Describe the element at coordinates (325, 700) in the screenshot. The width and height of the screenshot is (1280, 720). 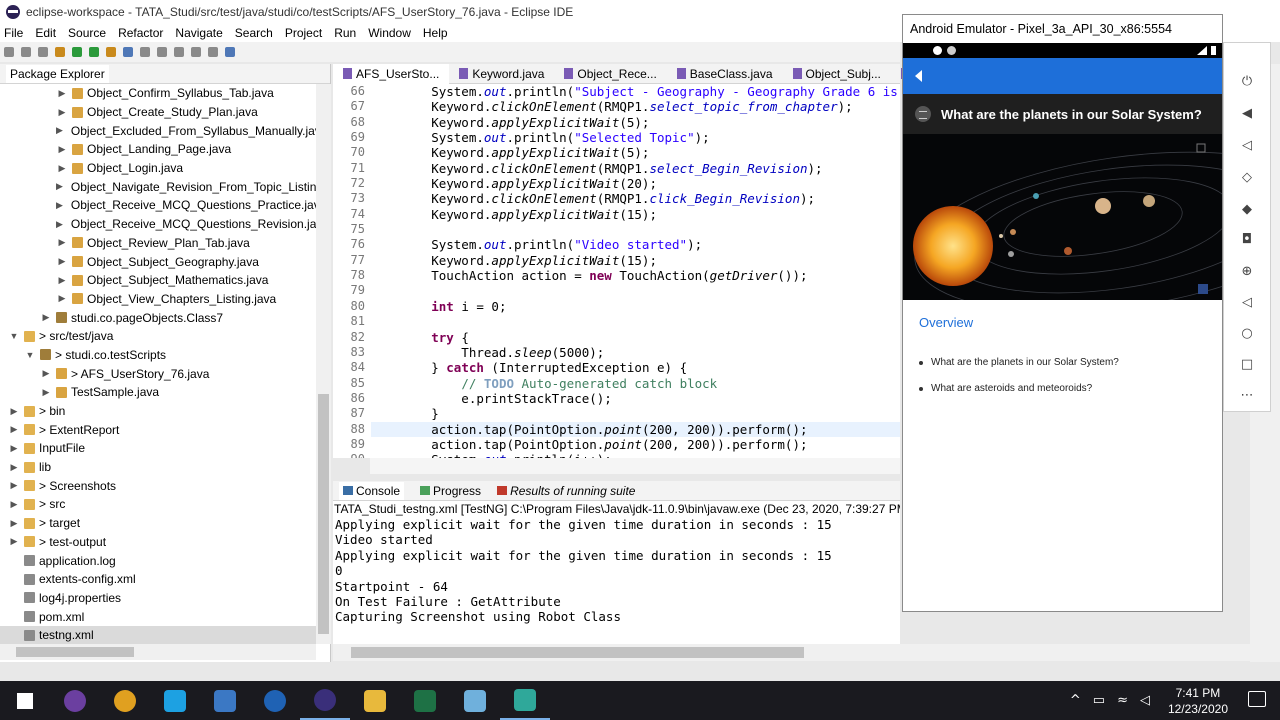
I see `eclipse-button` at that location.